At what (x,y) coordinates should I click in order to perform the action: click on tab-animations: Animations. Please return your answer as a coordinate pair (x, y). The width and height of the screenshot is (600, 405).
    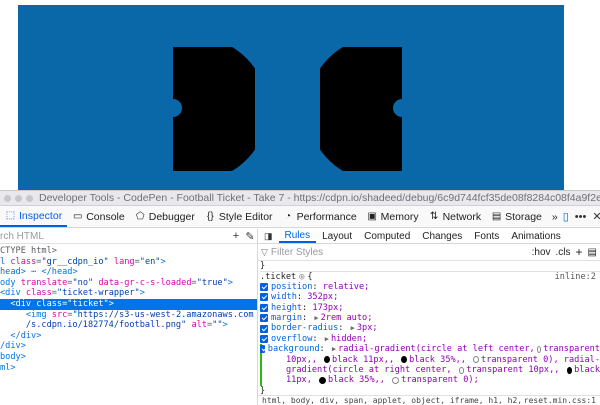
    Looking at the image, I should click on (535, 236).